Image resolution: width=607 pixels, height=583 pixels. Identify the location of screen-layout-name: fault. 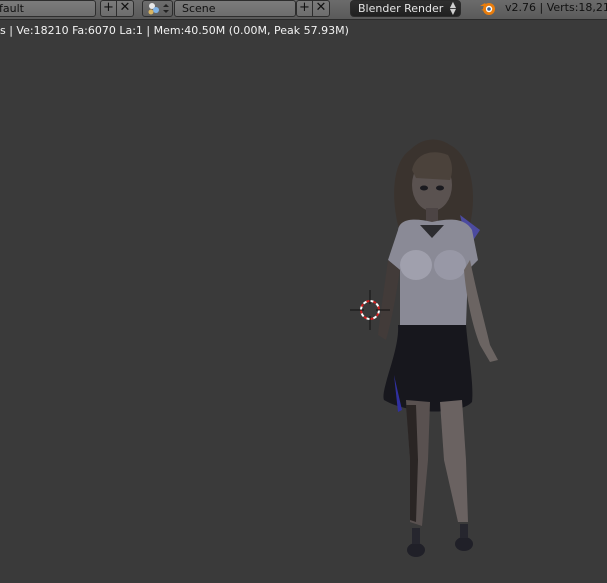
(12, 8).